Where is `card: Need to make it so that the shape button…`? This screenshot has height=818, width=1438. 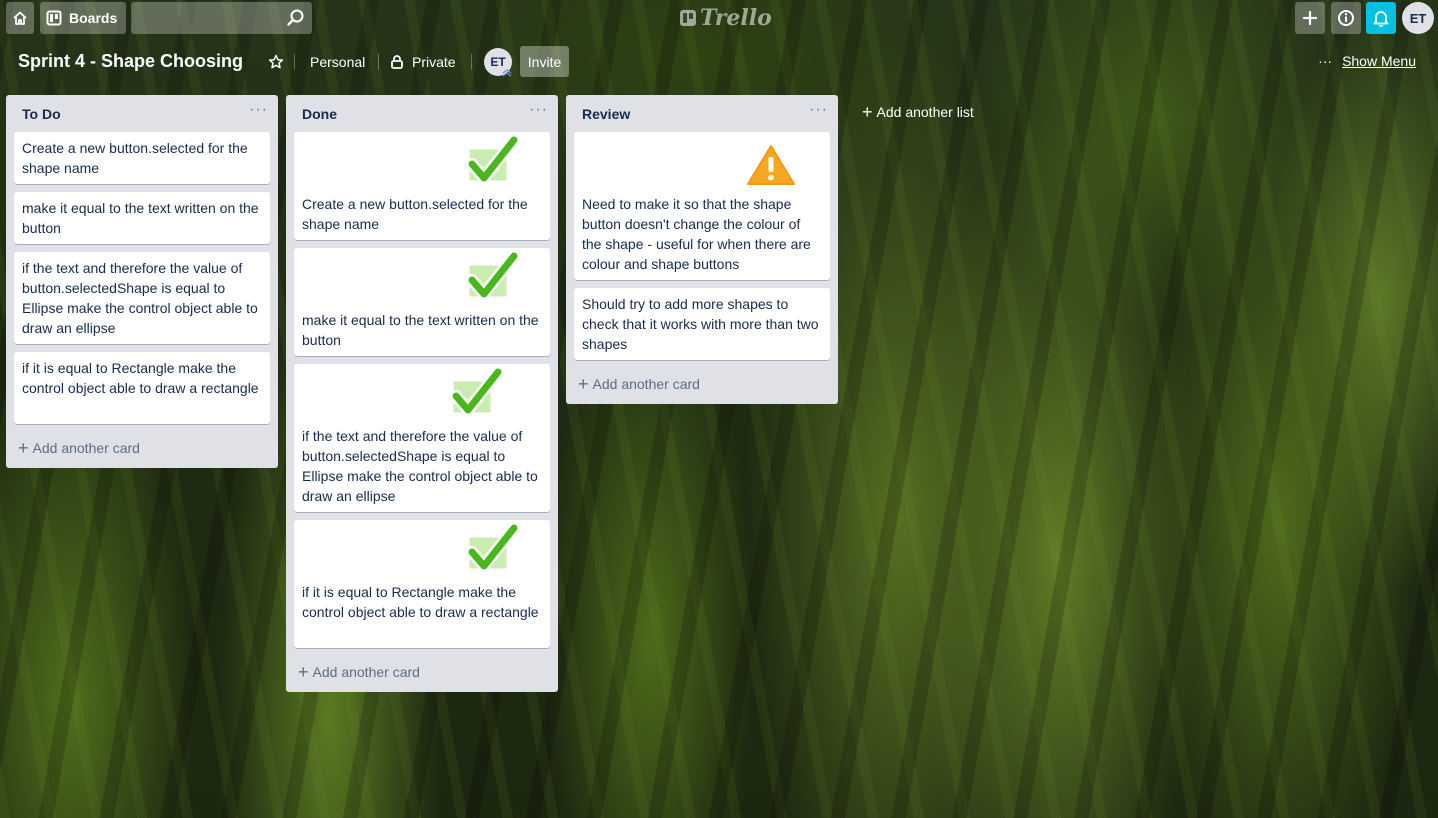 card: Need to make it so that the shape button… is located at coordinates (702, 206).